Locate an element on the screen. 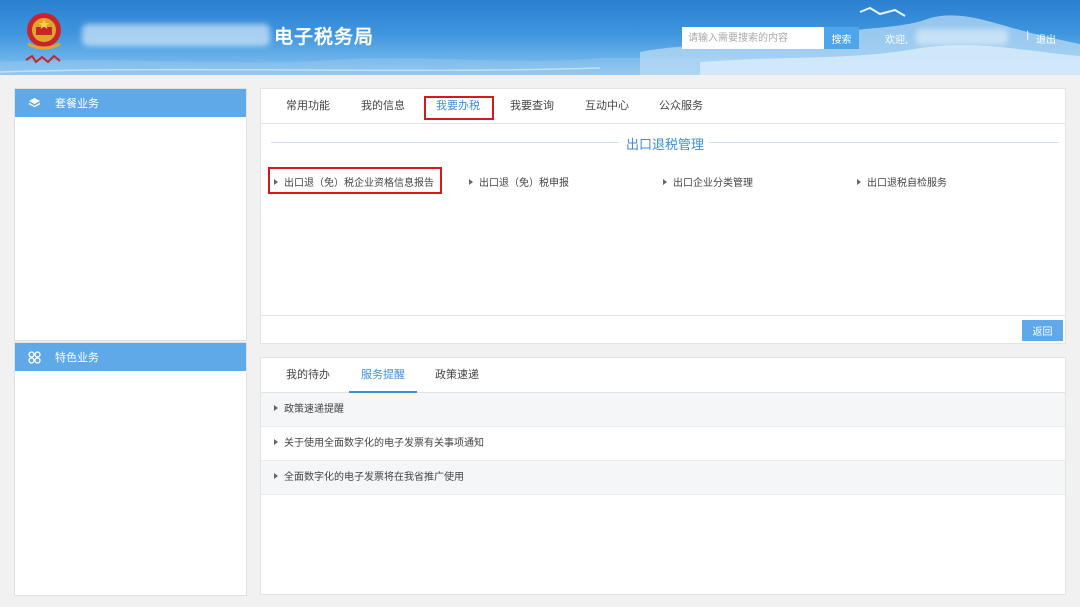 The image size is (1080, 607). welcome-text: 欢迎, is located at coordinates (897, 40).